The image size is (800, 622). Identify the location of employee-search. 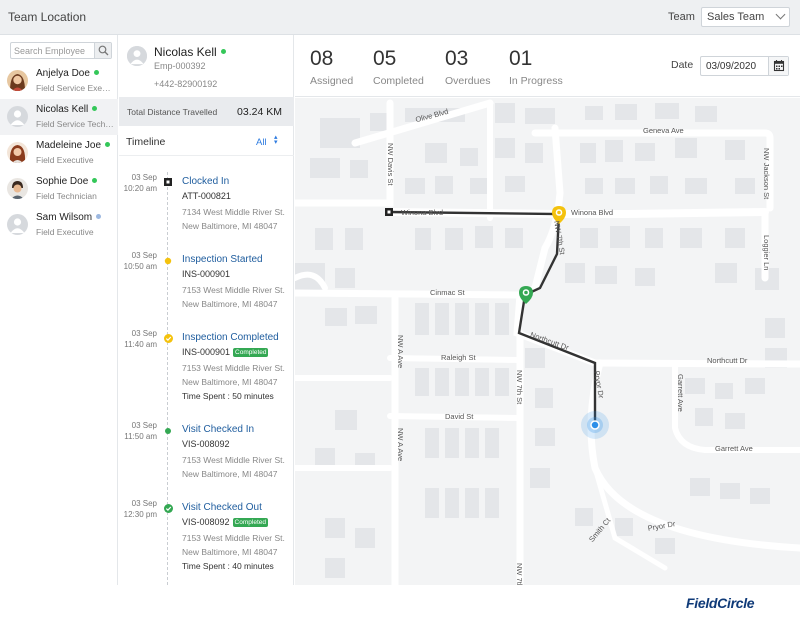
(61, 50).